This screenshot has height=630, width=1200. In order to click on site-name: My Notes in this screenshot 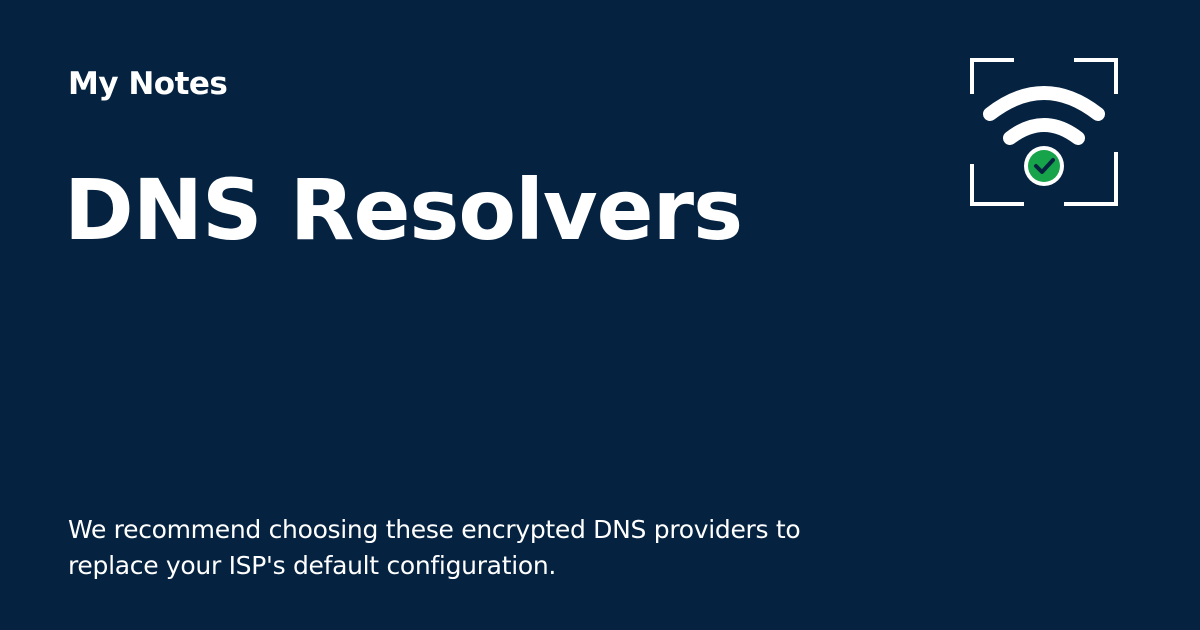, I will do `click(148, 84)`.